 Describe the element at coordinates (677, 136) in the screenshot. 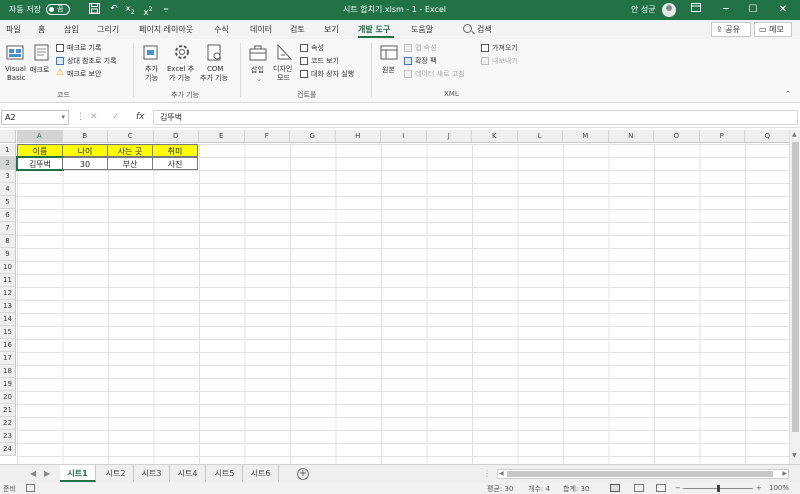

I see `column-header-o: O` at that location.